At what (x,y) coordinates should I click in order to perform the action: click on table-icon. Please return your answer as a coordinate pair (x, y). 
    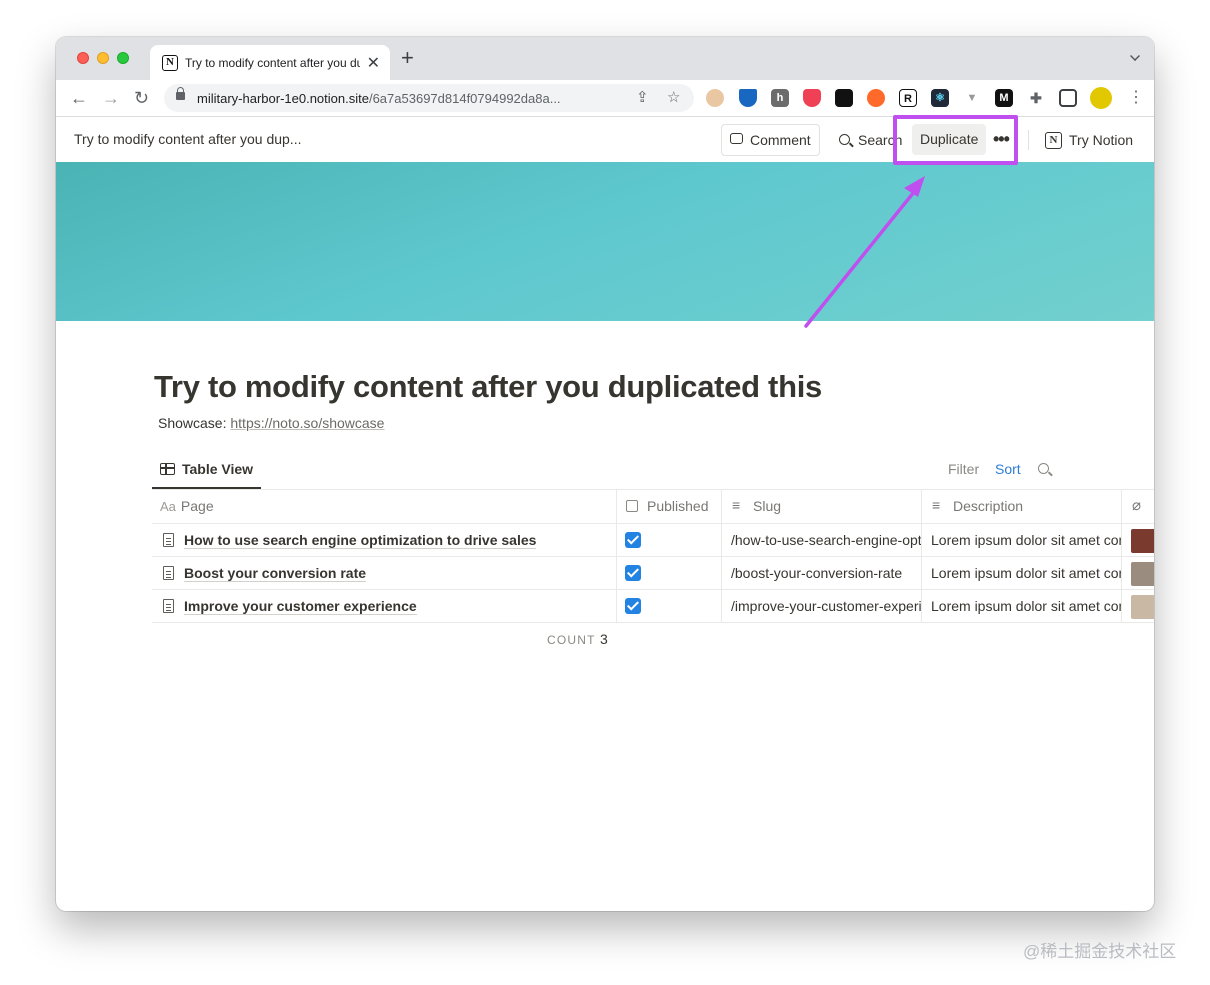
    Looking at the image, I should click on (167, 469).